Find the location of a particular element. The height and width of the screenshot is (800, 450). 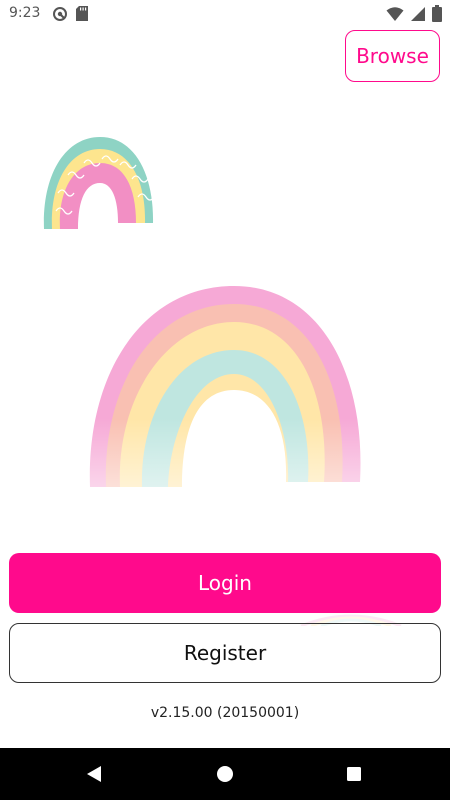

wifi-icon is located at coordinates (395, 16).